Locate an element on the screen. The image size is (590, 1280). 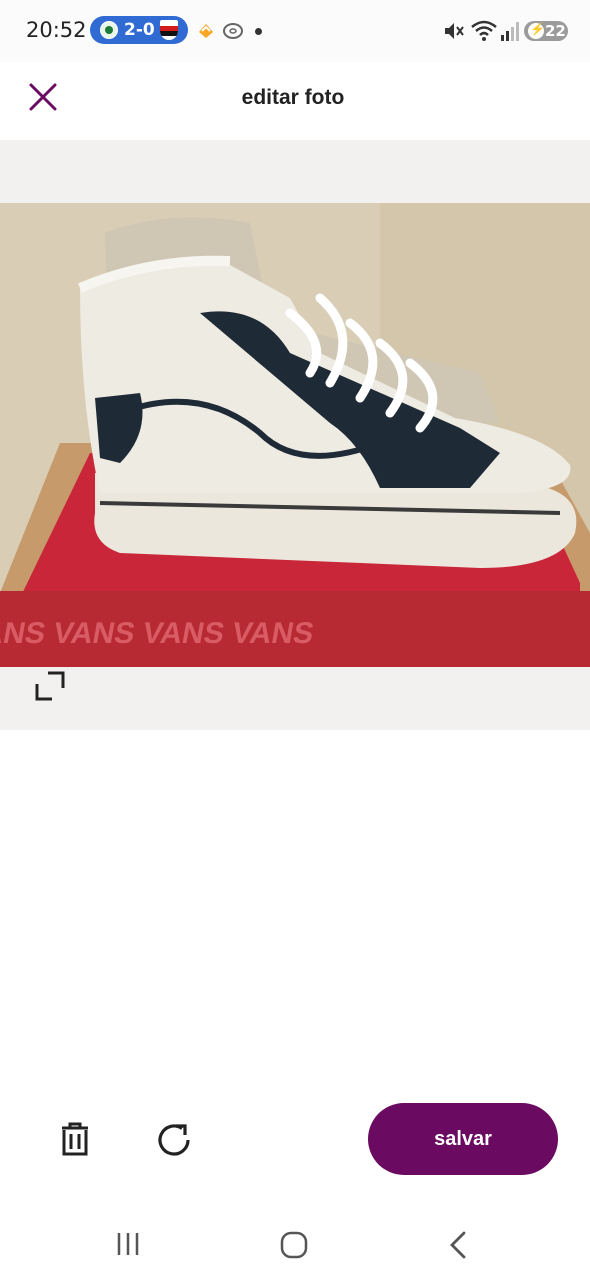
live-score: 2-0 is located at coordinates (139, 30).